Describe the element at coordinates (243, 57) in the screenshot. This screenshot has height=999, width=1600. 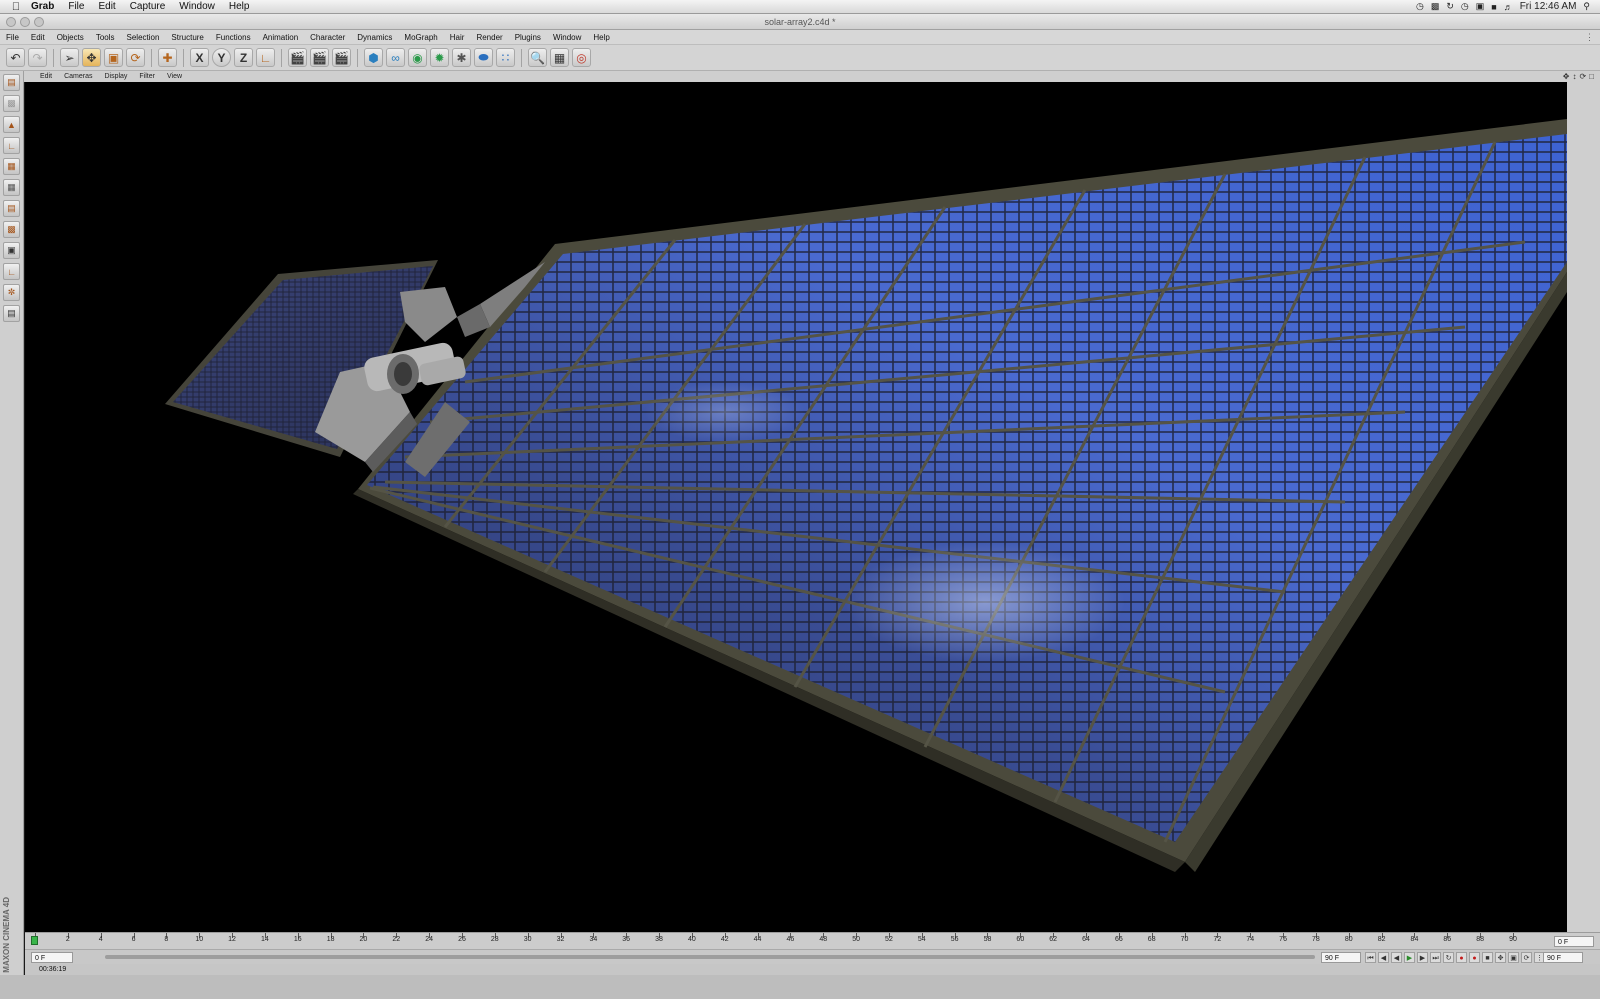
I see `z-axis-lock-button: Z` at that location.